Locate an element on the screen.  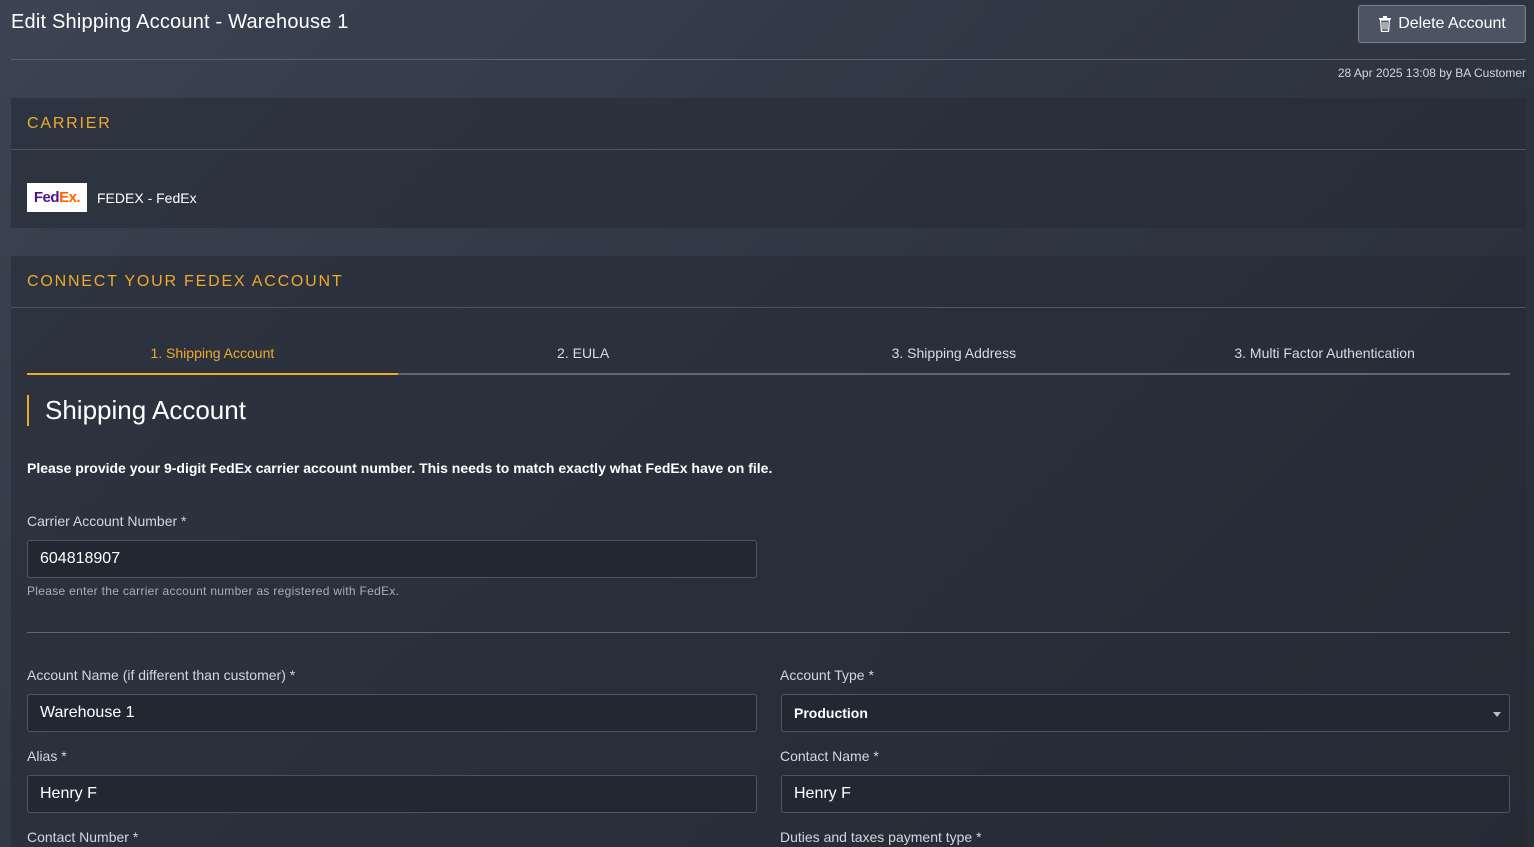
carrier-name: FEDEX - FedEx is located at coordinates (147, 197).